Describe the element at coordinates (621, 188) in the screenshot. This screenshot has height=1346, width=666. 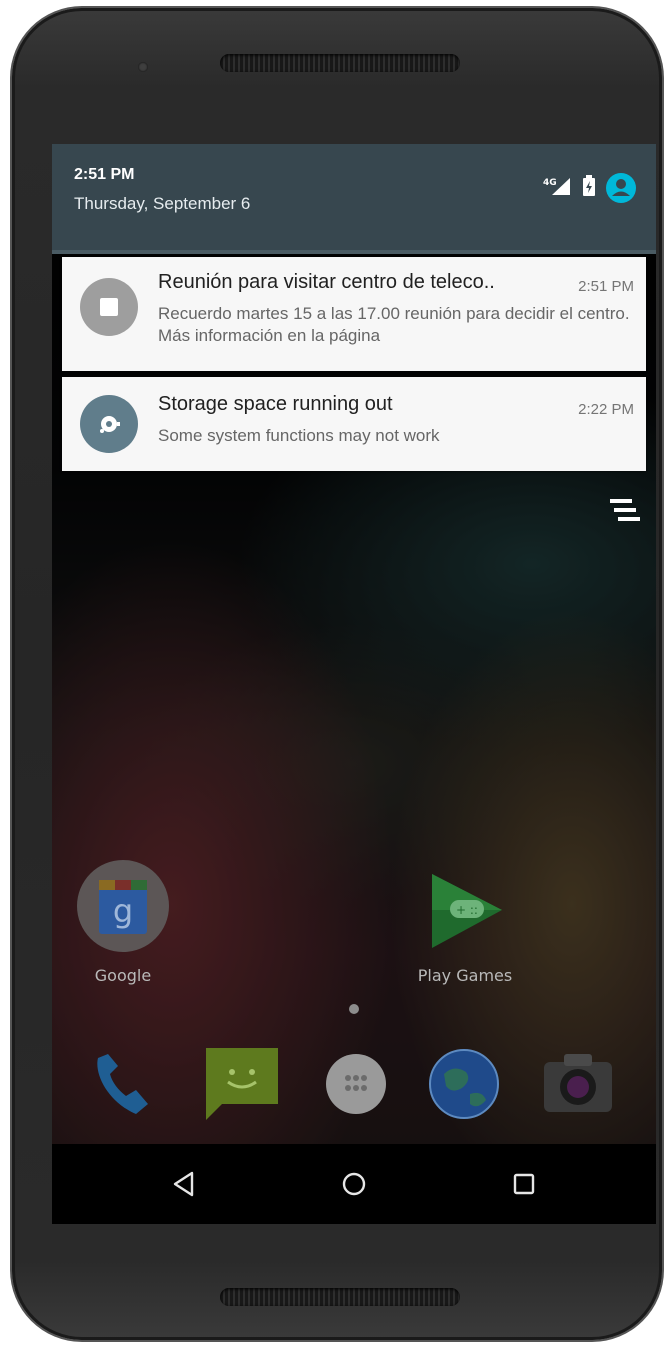
I see `user-avatar-icon` at that location.